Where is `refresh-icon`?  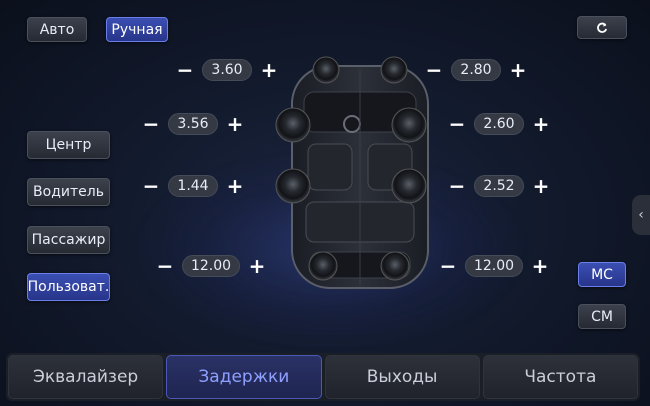
refresh-icon is located at coordinates (602, 27).